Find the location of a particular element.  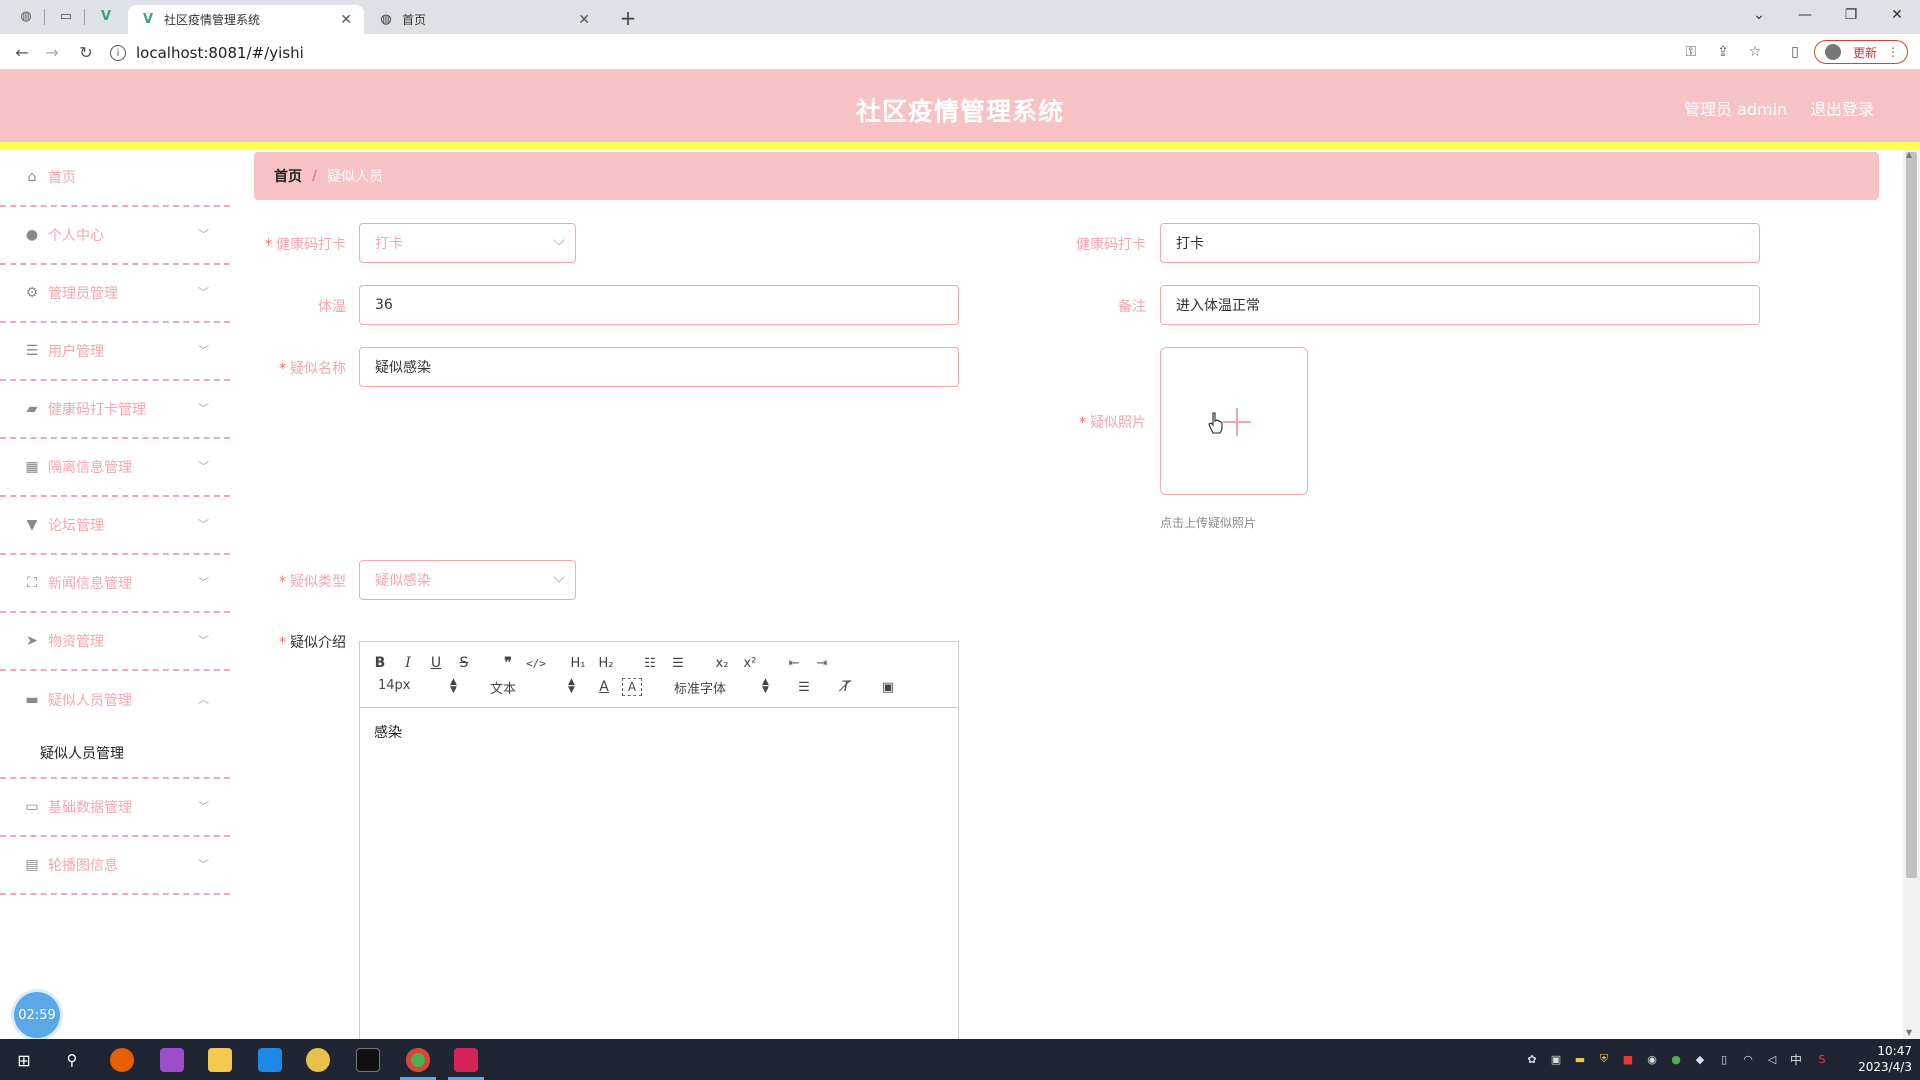

underline-icon: U is located at coordinates (436, 663).